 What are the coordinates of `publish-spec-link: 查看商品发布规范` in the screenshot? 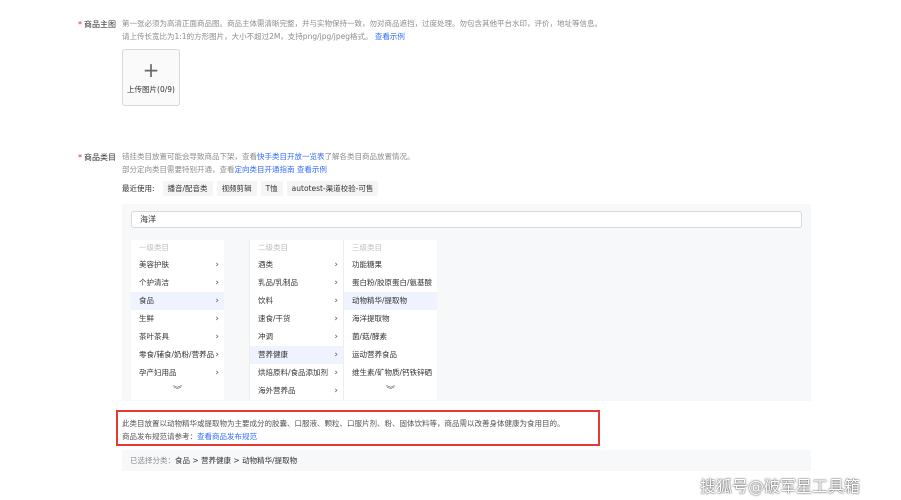 It's located at (227, 436).